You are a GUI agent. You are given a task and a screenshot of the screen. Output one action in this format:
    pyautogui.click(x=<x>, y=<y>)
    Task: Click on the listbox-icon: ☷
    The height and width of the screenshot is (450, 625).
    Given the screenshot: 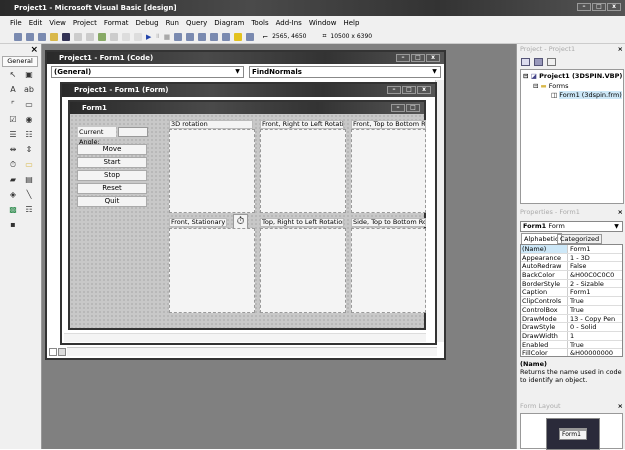 What is the action you would take?
    pyautogui.click(x=29, y=135)
    